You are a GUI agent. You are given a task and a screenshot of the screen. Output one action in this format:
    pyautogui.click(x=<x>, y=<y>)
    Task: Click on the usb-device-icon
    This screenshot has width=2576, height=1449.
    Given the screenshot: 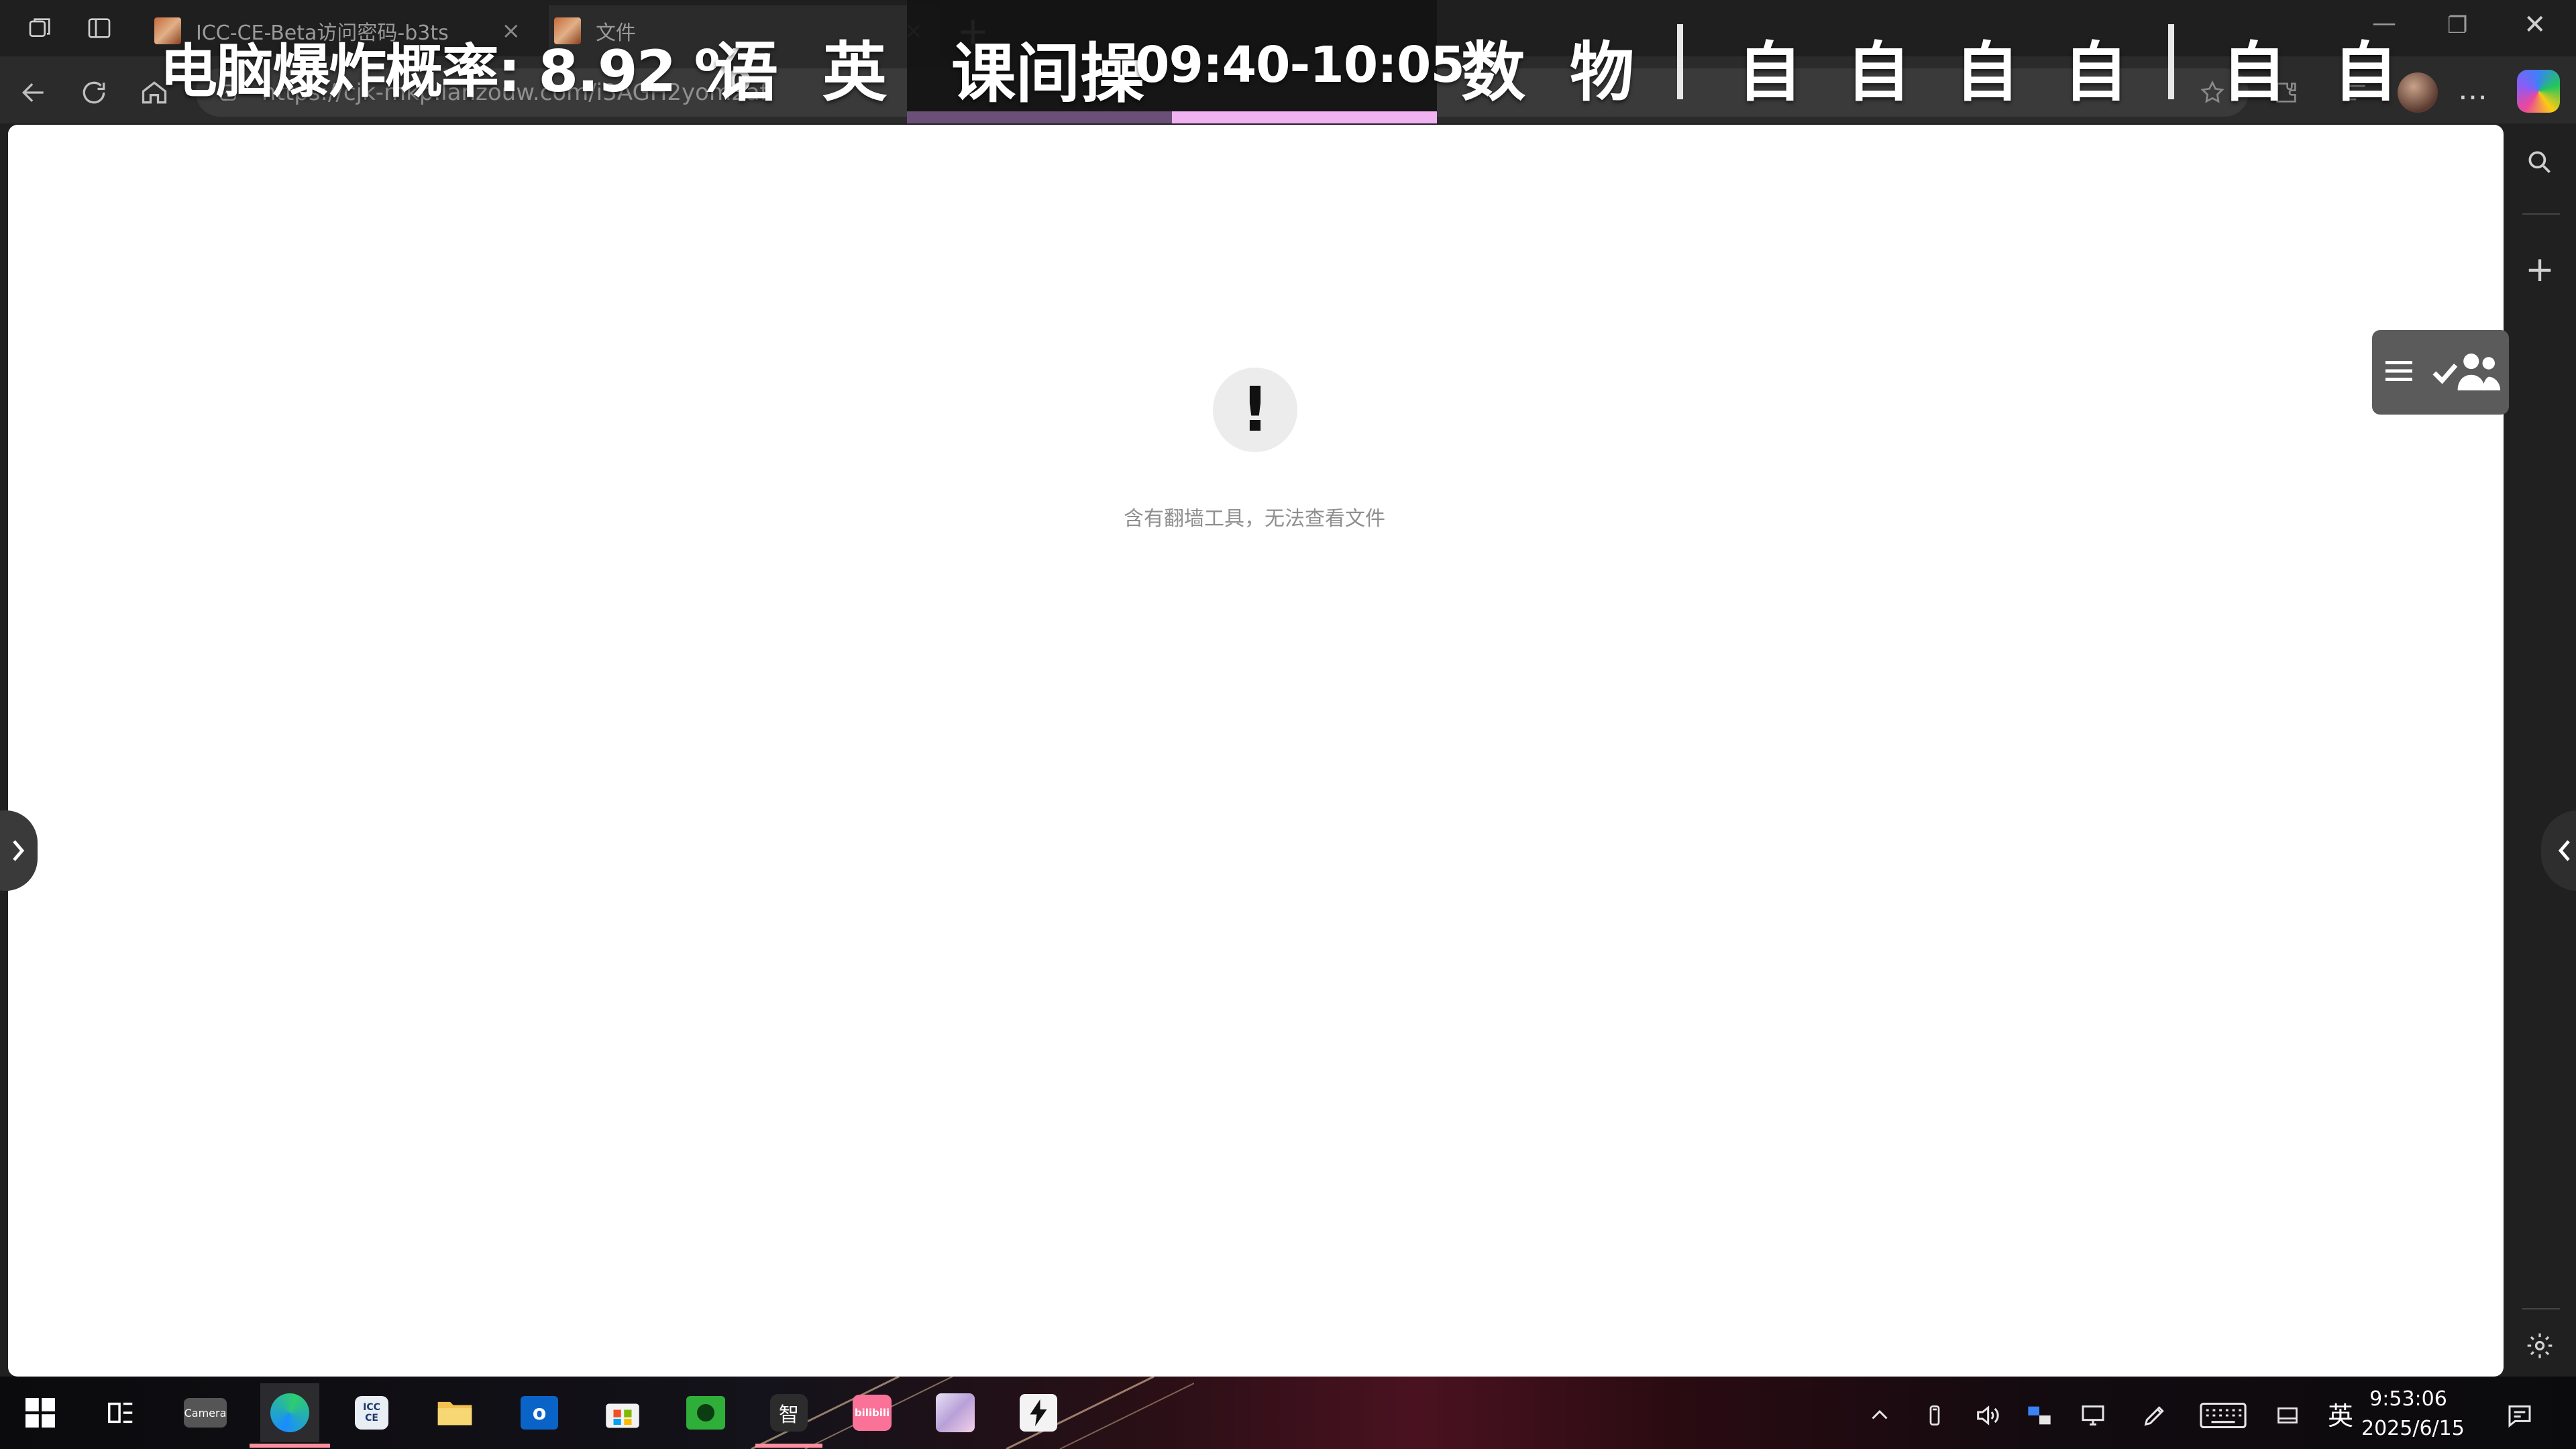 What is the action you would take?
    pyautogui.click(x=1934, y=1415)
    